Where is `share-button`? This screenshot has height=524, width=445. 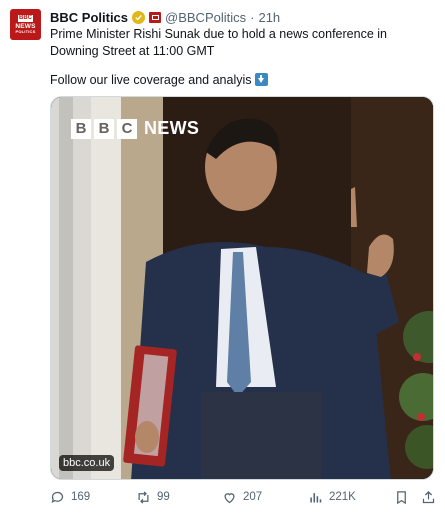
share-button is located at coordinates (428, 497).